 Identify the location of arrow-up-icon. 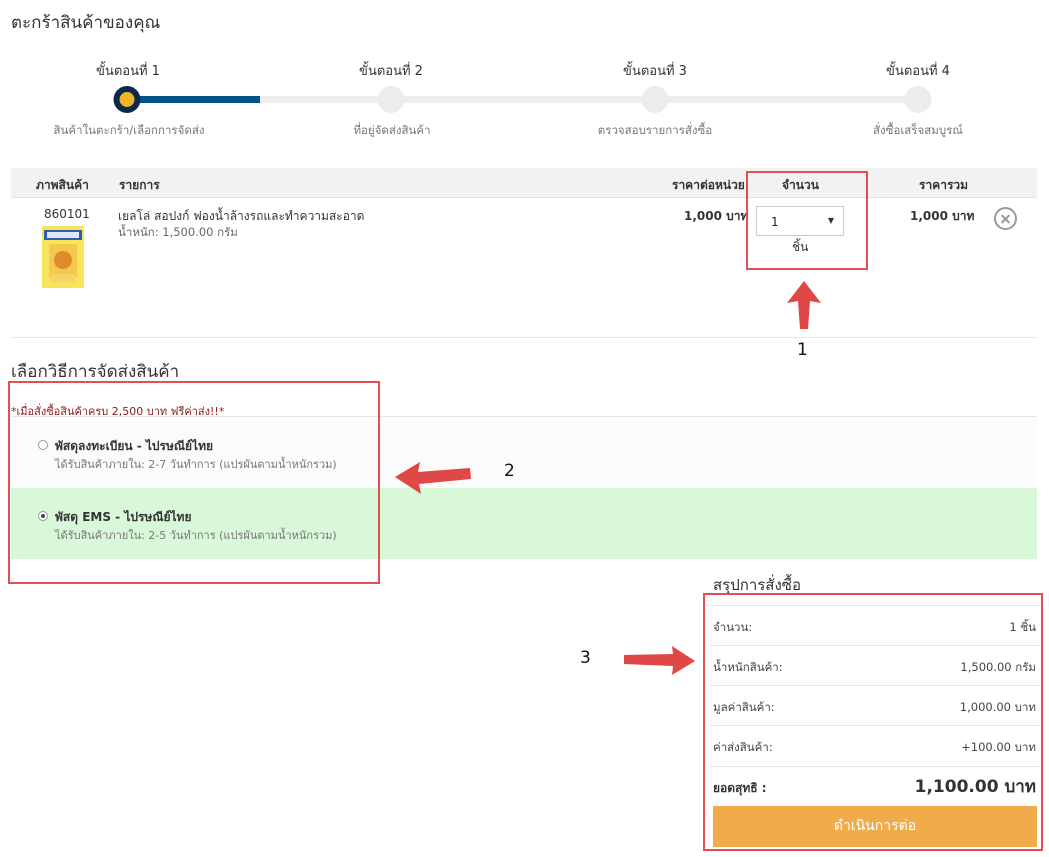
(804, 305).